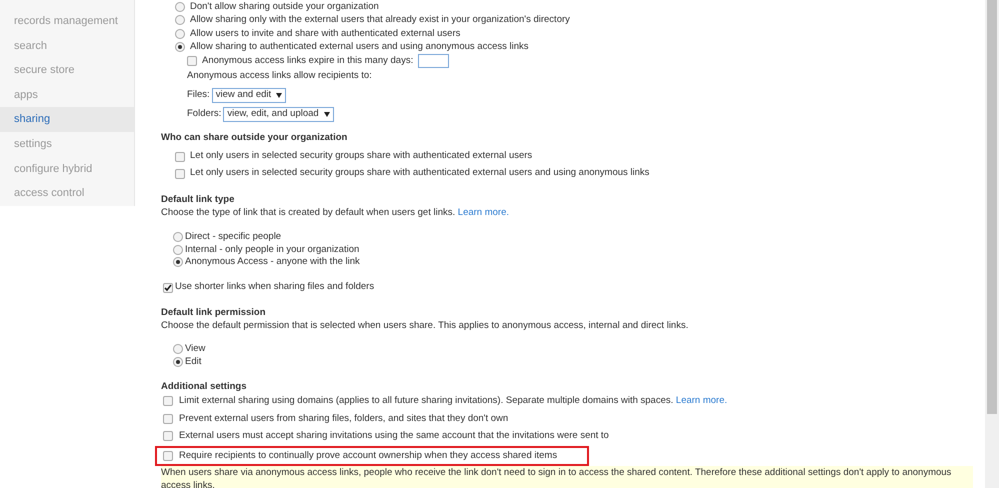 The height and width of the screenshot is (488, 999). I want to click on dropdown: view, edit, and upload, so click(278, 114).